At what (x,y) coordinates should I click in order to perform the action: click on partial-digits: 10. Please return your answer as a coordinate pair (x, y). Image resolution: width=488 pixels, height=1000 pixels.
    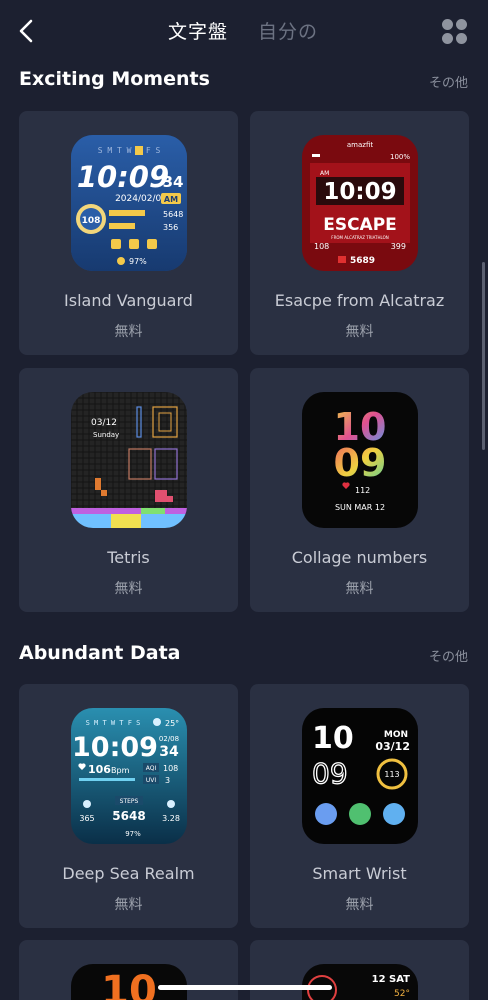
    Looking at the image, I should click on (129, 984).